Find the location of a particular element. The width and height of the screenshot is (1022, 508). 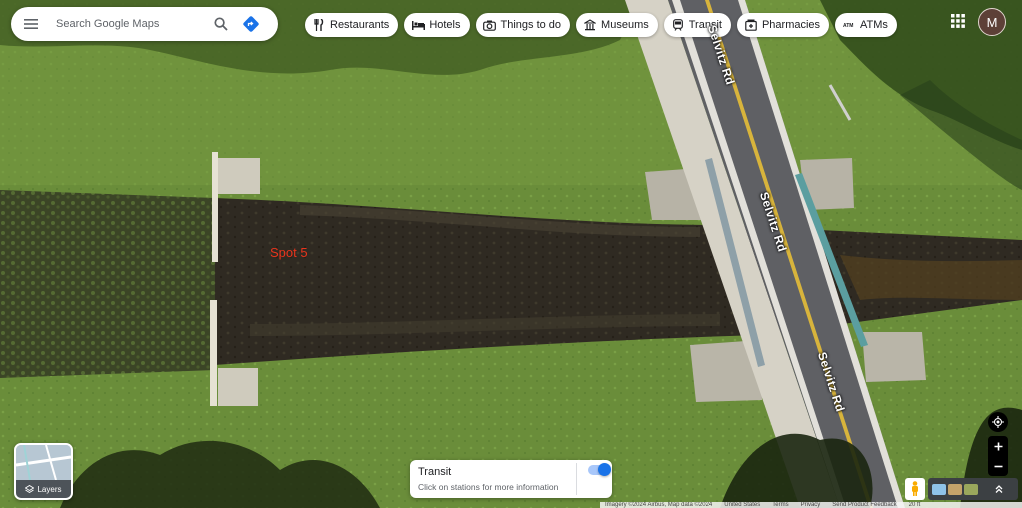

chip-pharmacies: Pharmacies is located at coordinates (783, 25).